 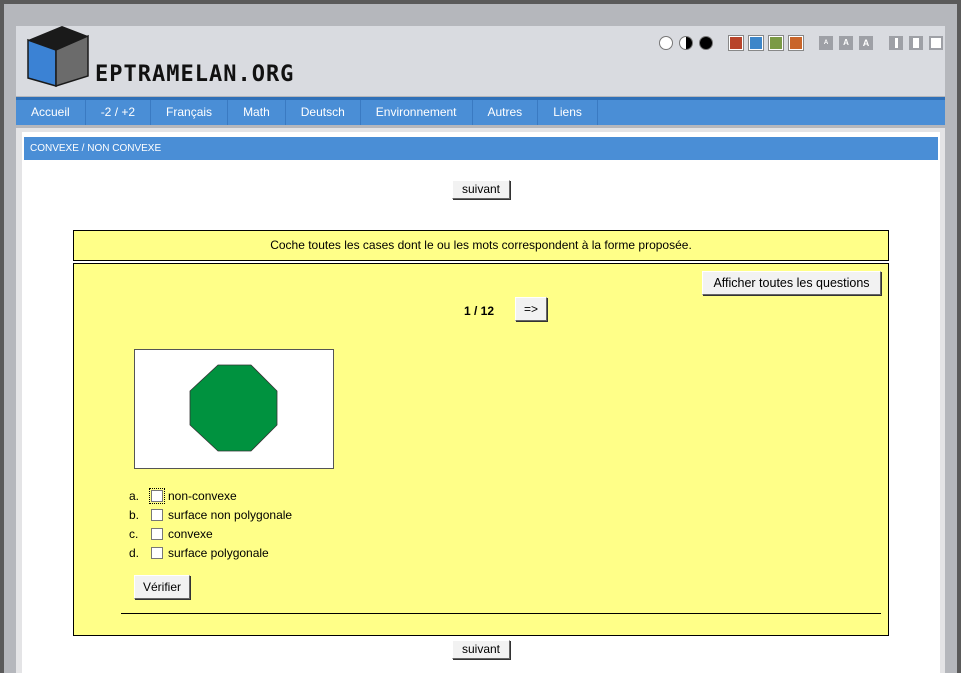 I want to click on color-orange-icon, so click(x=796, y=43).